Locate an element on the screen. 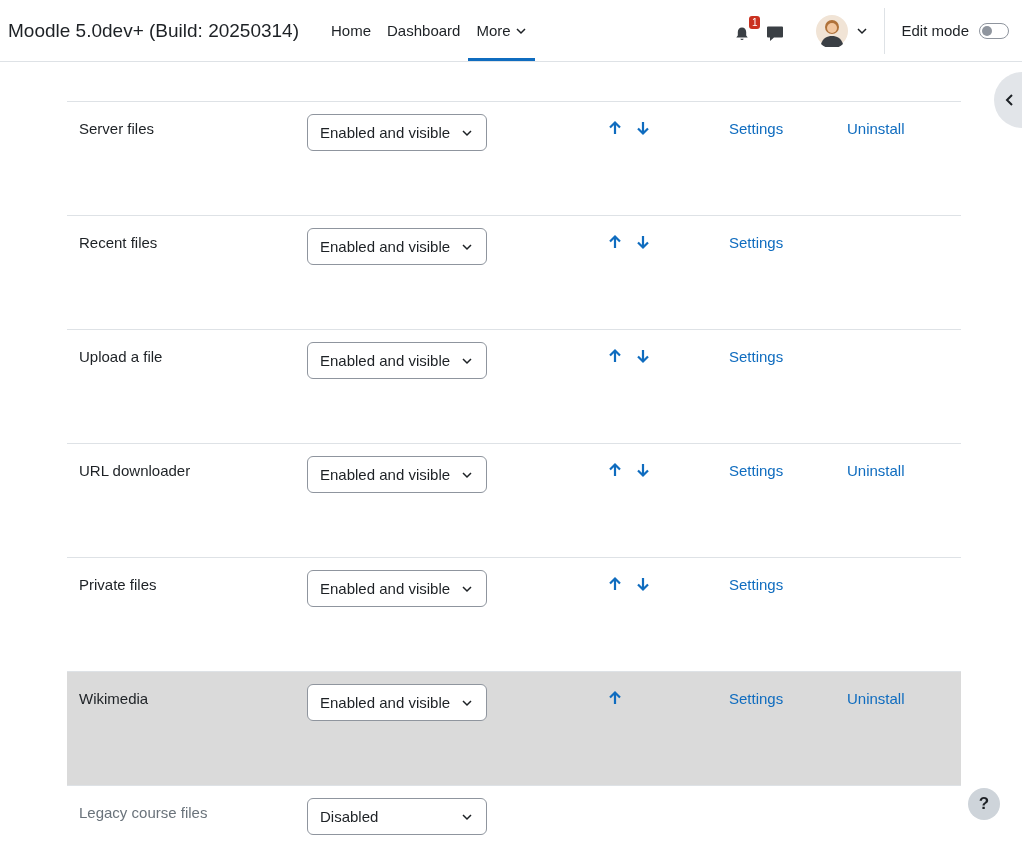  repository-name: URL downloader is located at coordinates (135, 470).